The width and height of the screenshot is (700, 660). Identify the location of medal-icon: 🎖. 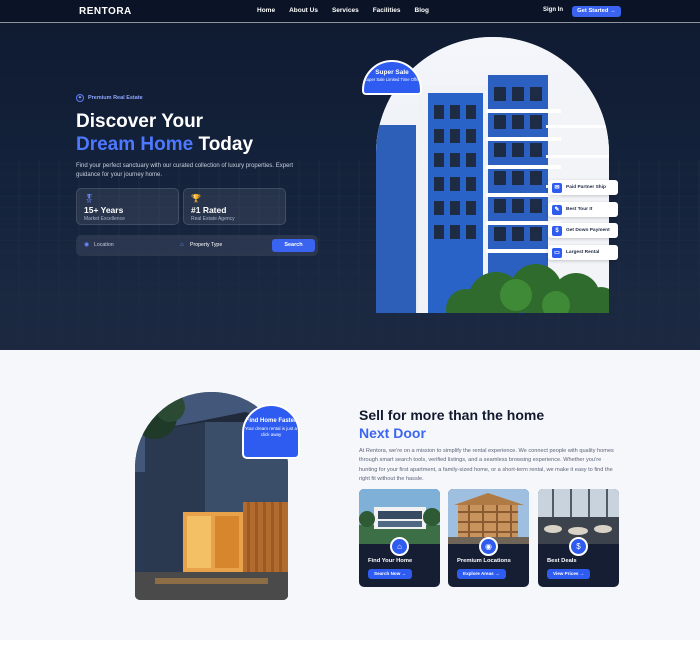
(89, 198).